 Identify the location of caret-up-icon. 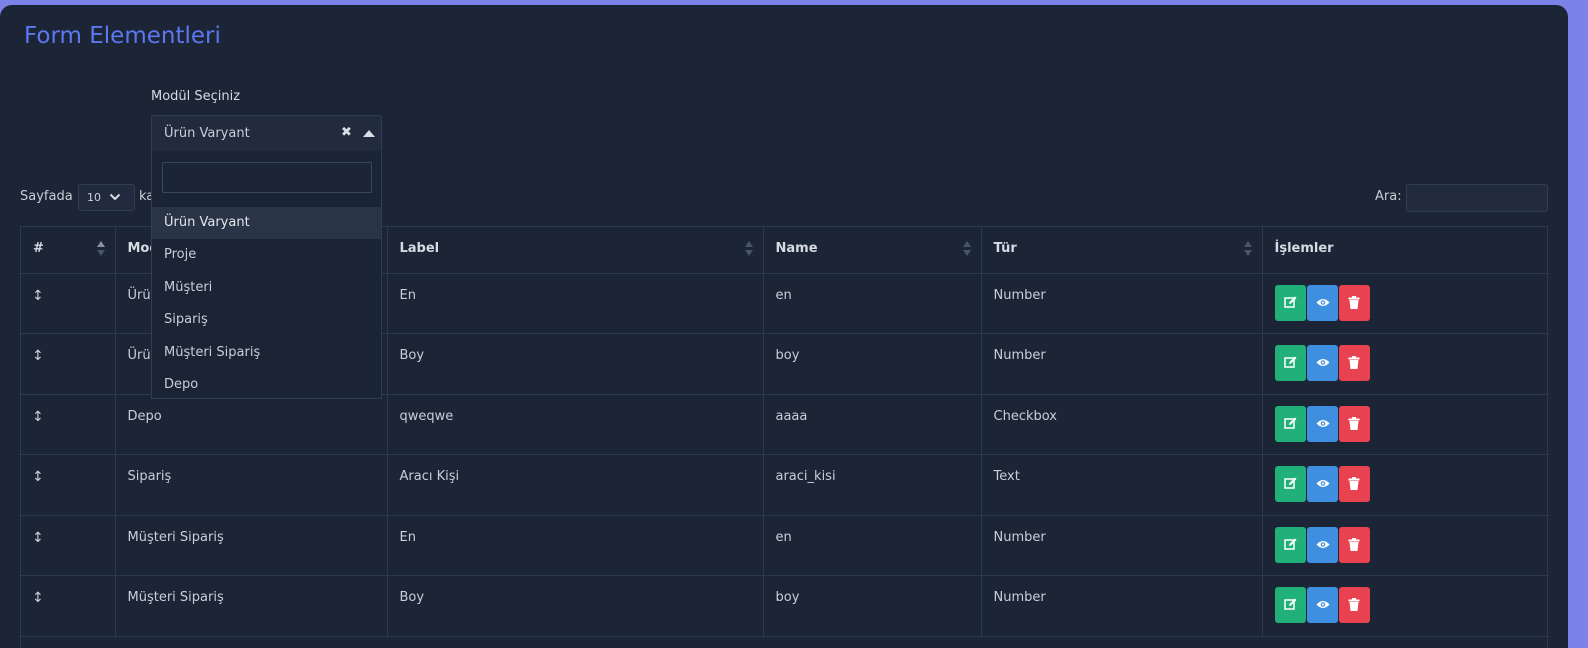
(369, 133).